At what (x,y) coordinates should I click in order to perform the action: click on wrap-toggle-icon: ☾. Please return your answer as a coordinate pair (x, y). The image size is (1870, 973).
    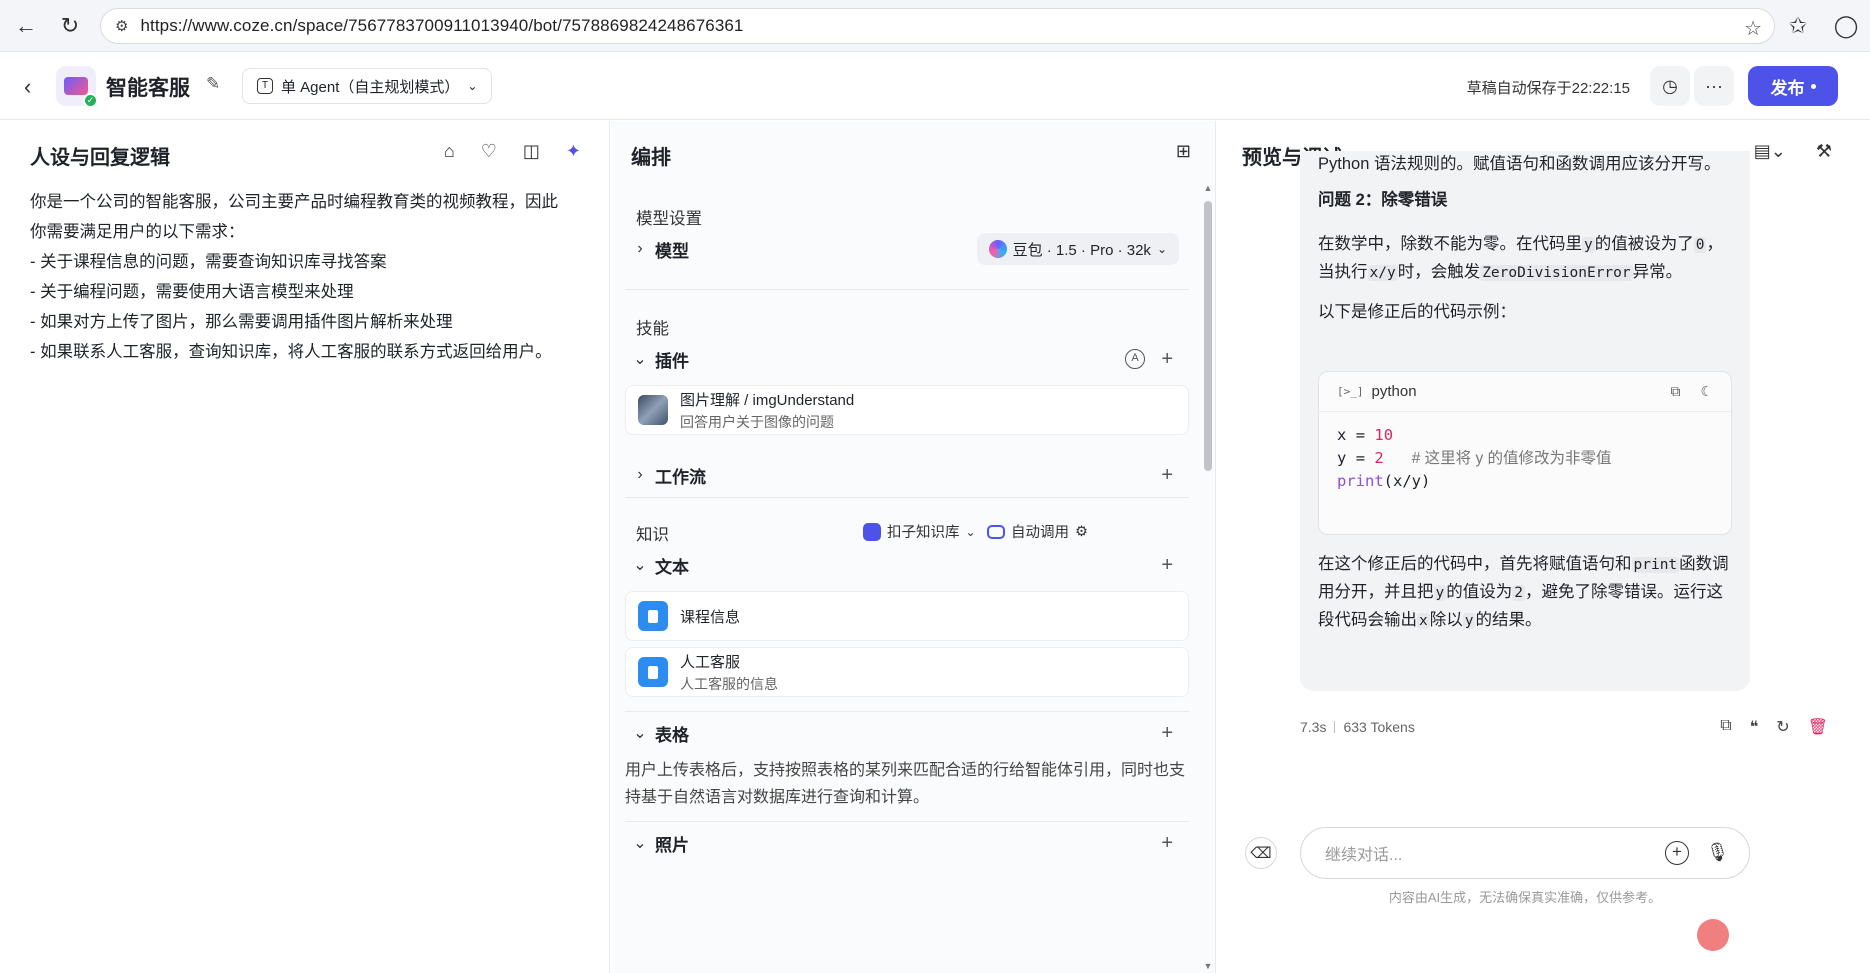
    Looking at the image, I should click on (1706, 391).